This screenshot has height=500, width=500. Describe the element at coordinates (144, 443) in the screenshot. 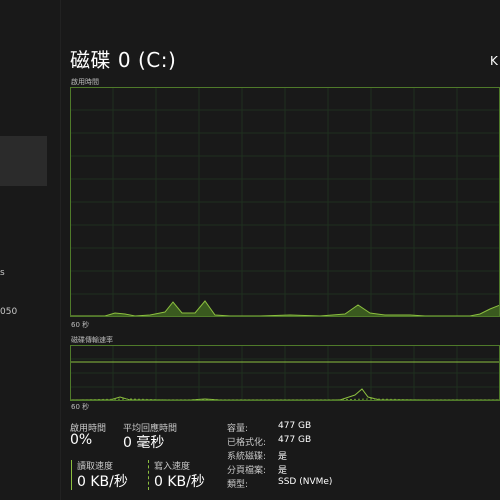

I see `avg-response-stat-value: 0 毫秒` at that location.